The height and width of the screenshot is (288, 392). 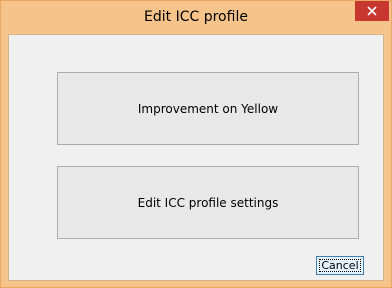 I want to click on edit-icc-profile-settings-label: Edit ICC profile settings, so click(x=208, y=202).